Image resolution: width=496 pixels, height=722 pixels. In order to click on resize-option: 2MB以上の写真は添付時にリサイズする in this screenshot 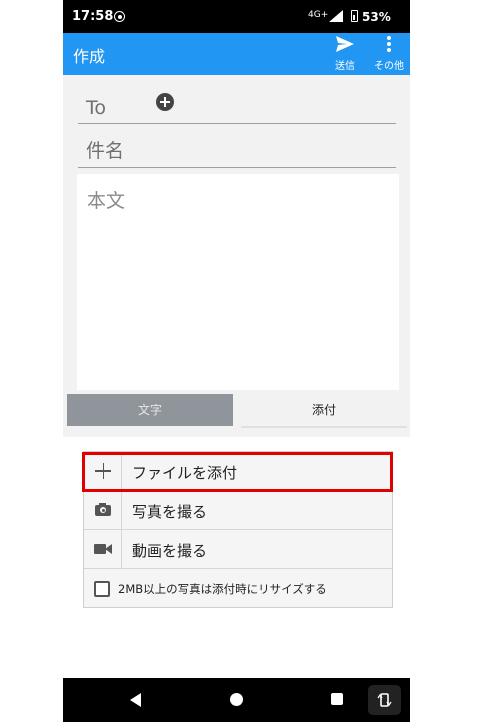, I will do `click(238, 588)`.